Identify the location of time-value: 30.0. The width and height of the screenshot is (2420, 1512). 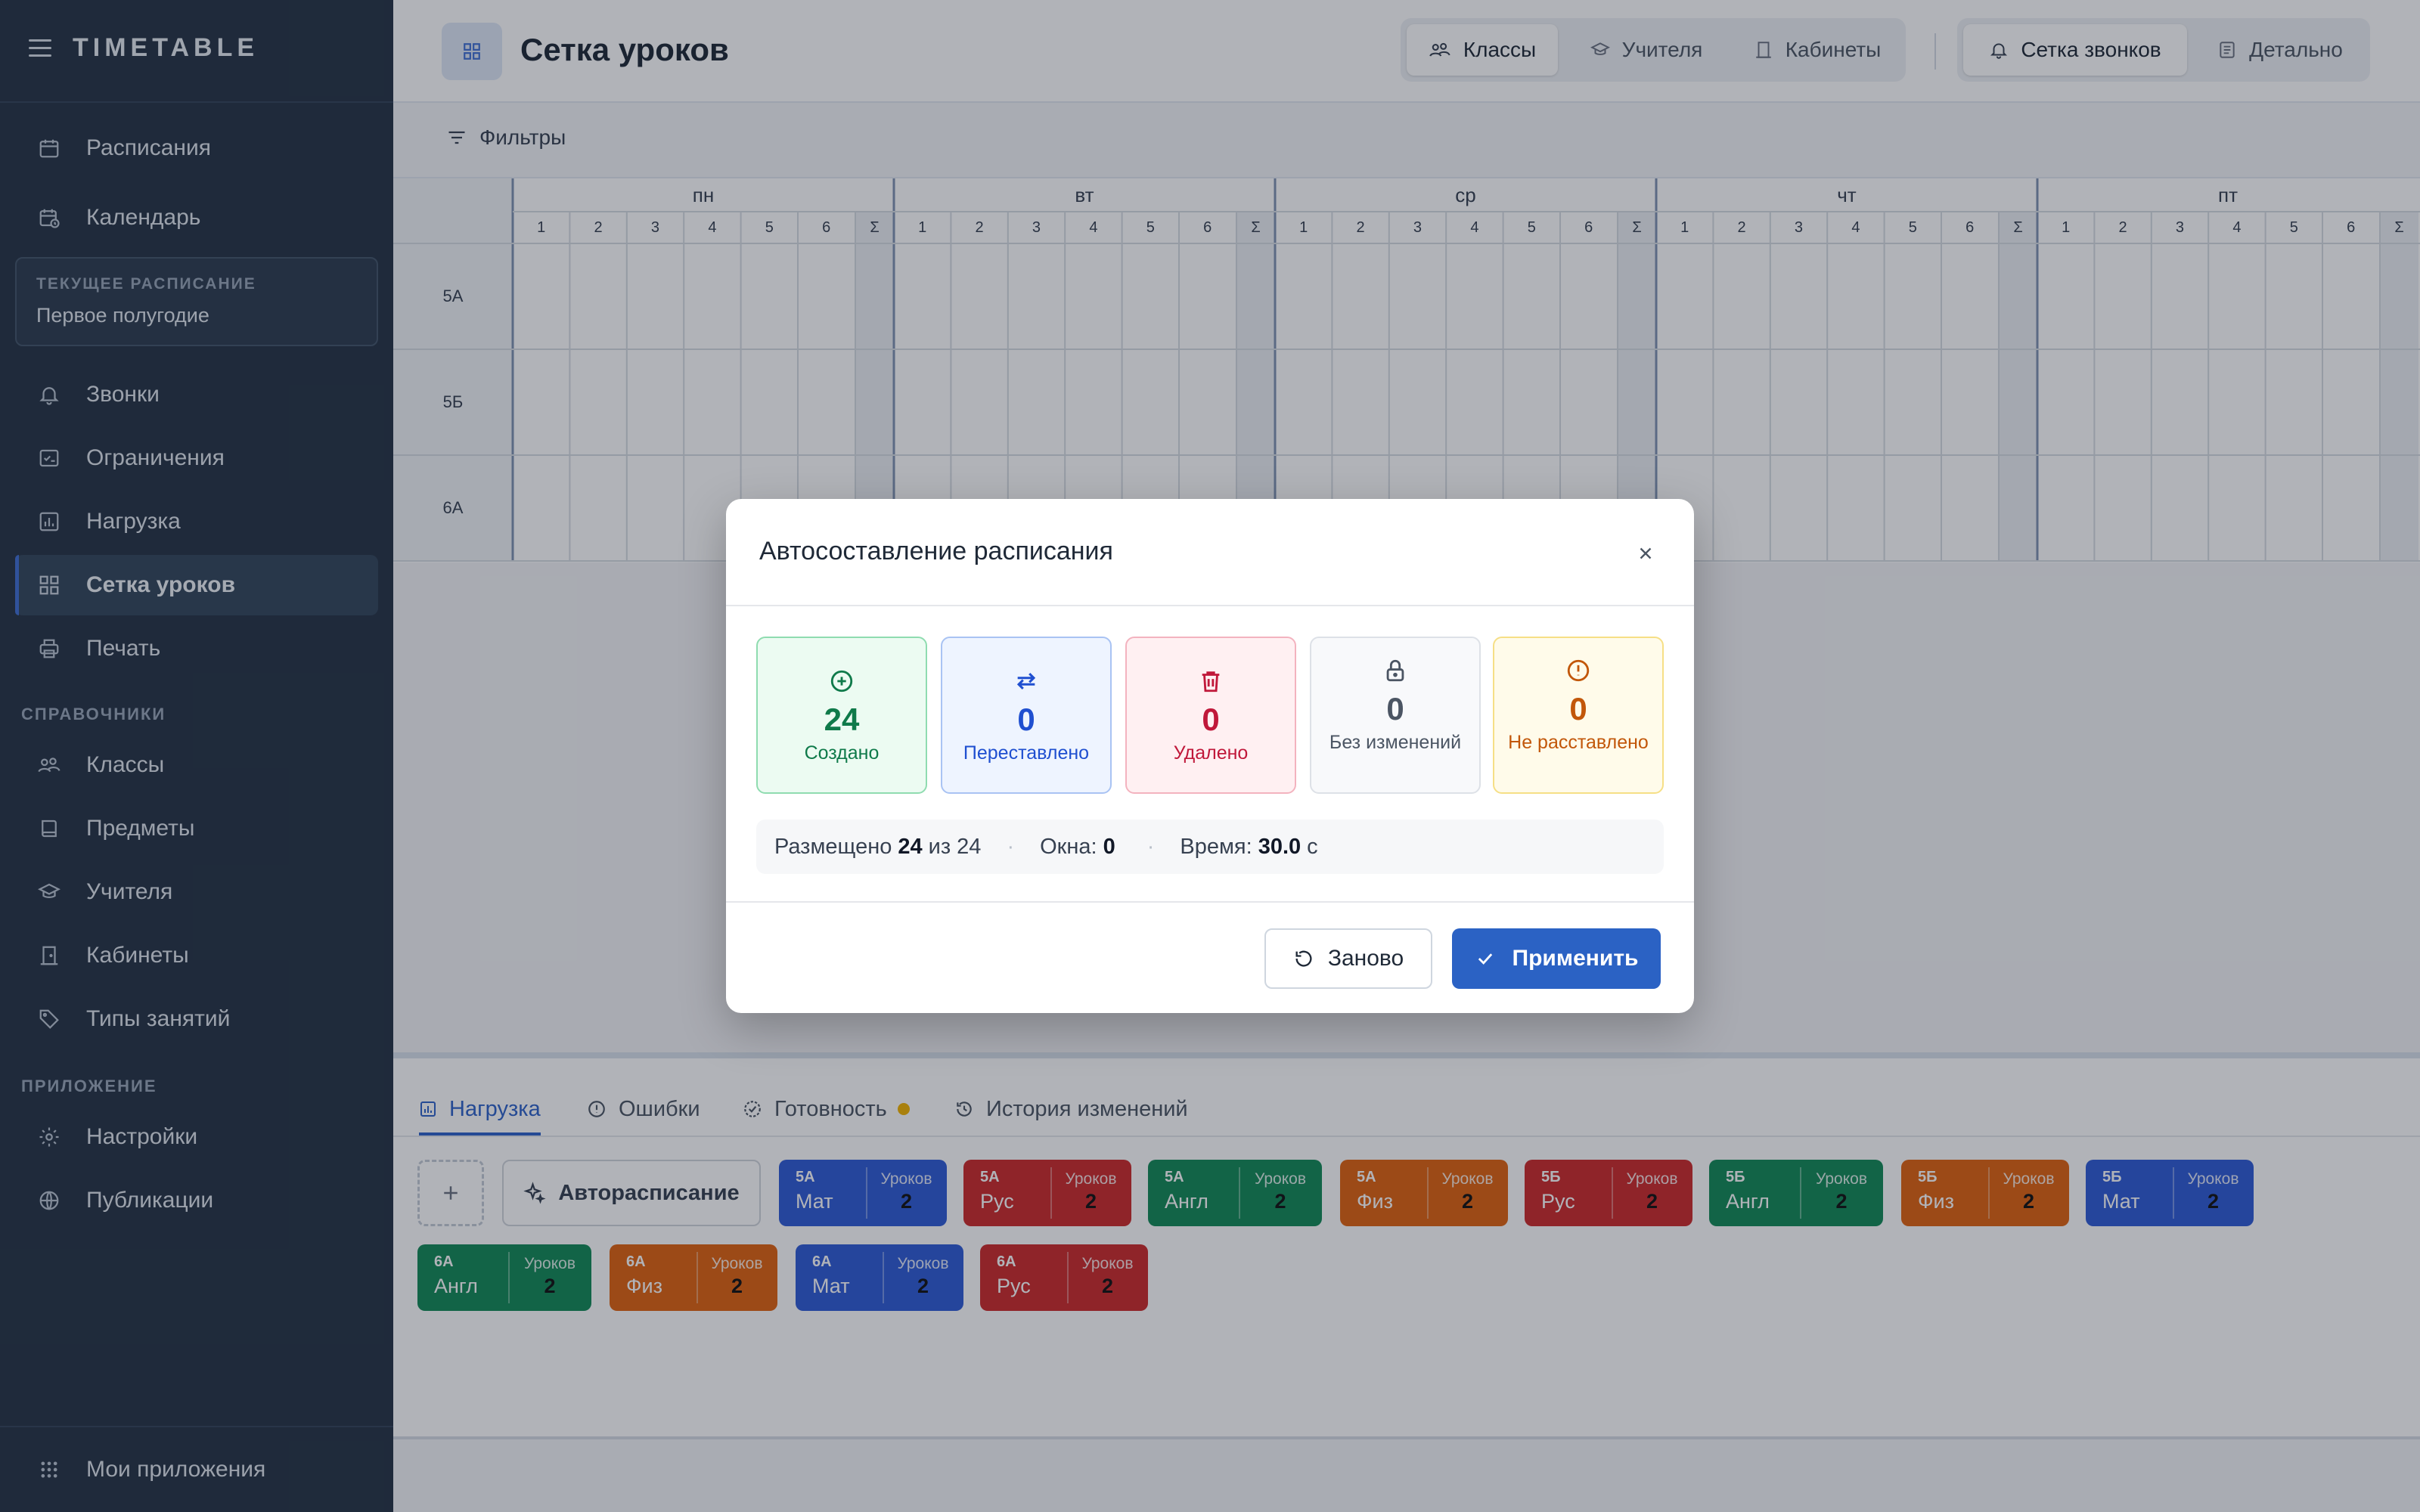
(1280, 847).